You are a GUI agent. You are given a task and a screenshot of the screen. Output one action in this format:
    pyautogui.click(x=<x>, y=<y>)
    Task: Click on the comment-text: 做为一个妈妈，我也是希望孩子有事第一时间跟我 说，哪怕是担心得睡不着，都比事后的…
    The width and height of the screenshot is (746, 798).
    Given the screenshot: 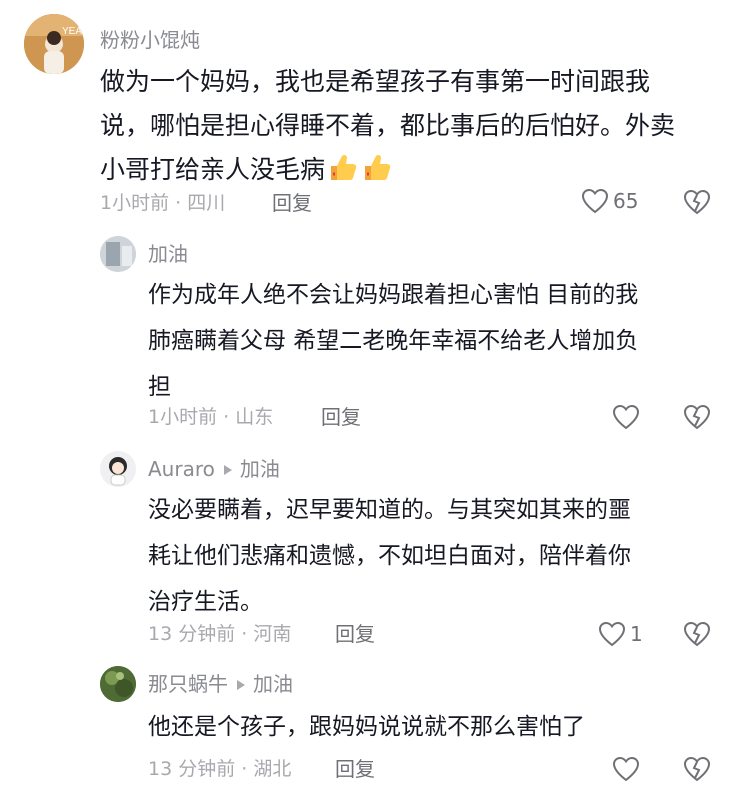 What is the action you would take?
    pyautogui.click(x=405, y=129)
    